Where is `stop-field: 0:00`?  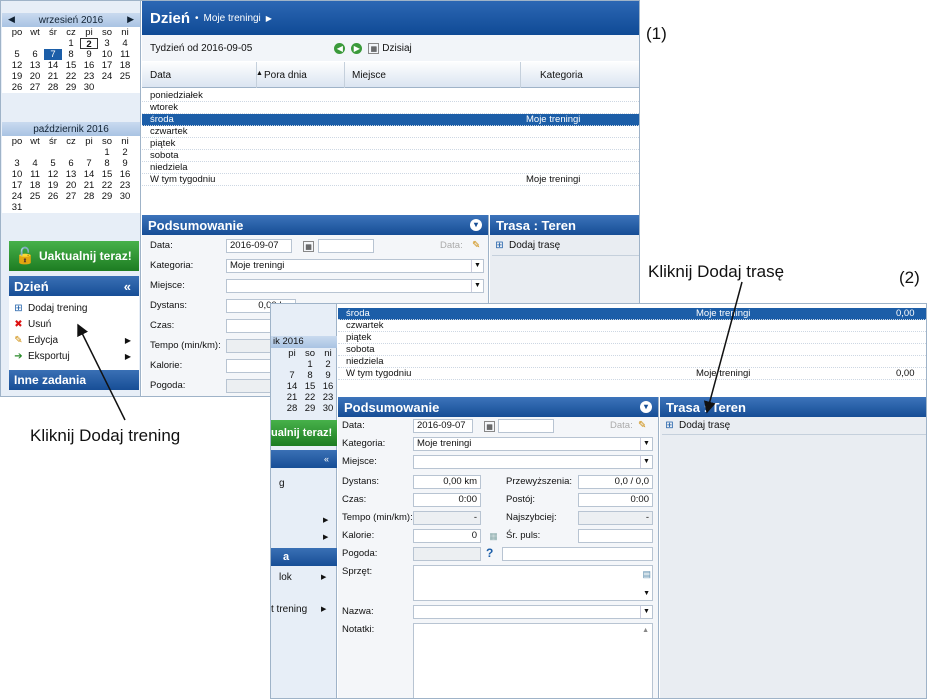
stop-field: 0:00 is located at coordinates (615, 500).